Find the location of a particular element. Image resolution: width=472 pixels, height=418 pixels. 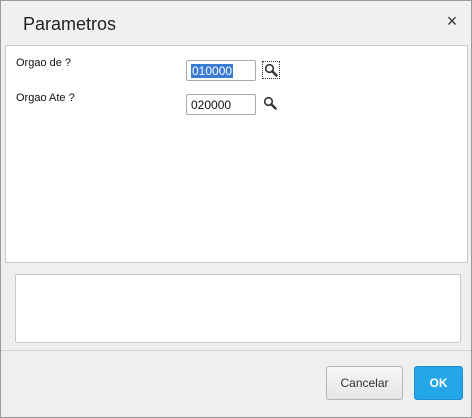

orgao-ate-value: 020000 is located at coordinates (211, 105).